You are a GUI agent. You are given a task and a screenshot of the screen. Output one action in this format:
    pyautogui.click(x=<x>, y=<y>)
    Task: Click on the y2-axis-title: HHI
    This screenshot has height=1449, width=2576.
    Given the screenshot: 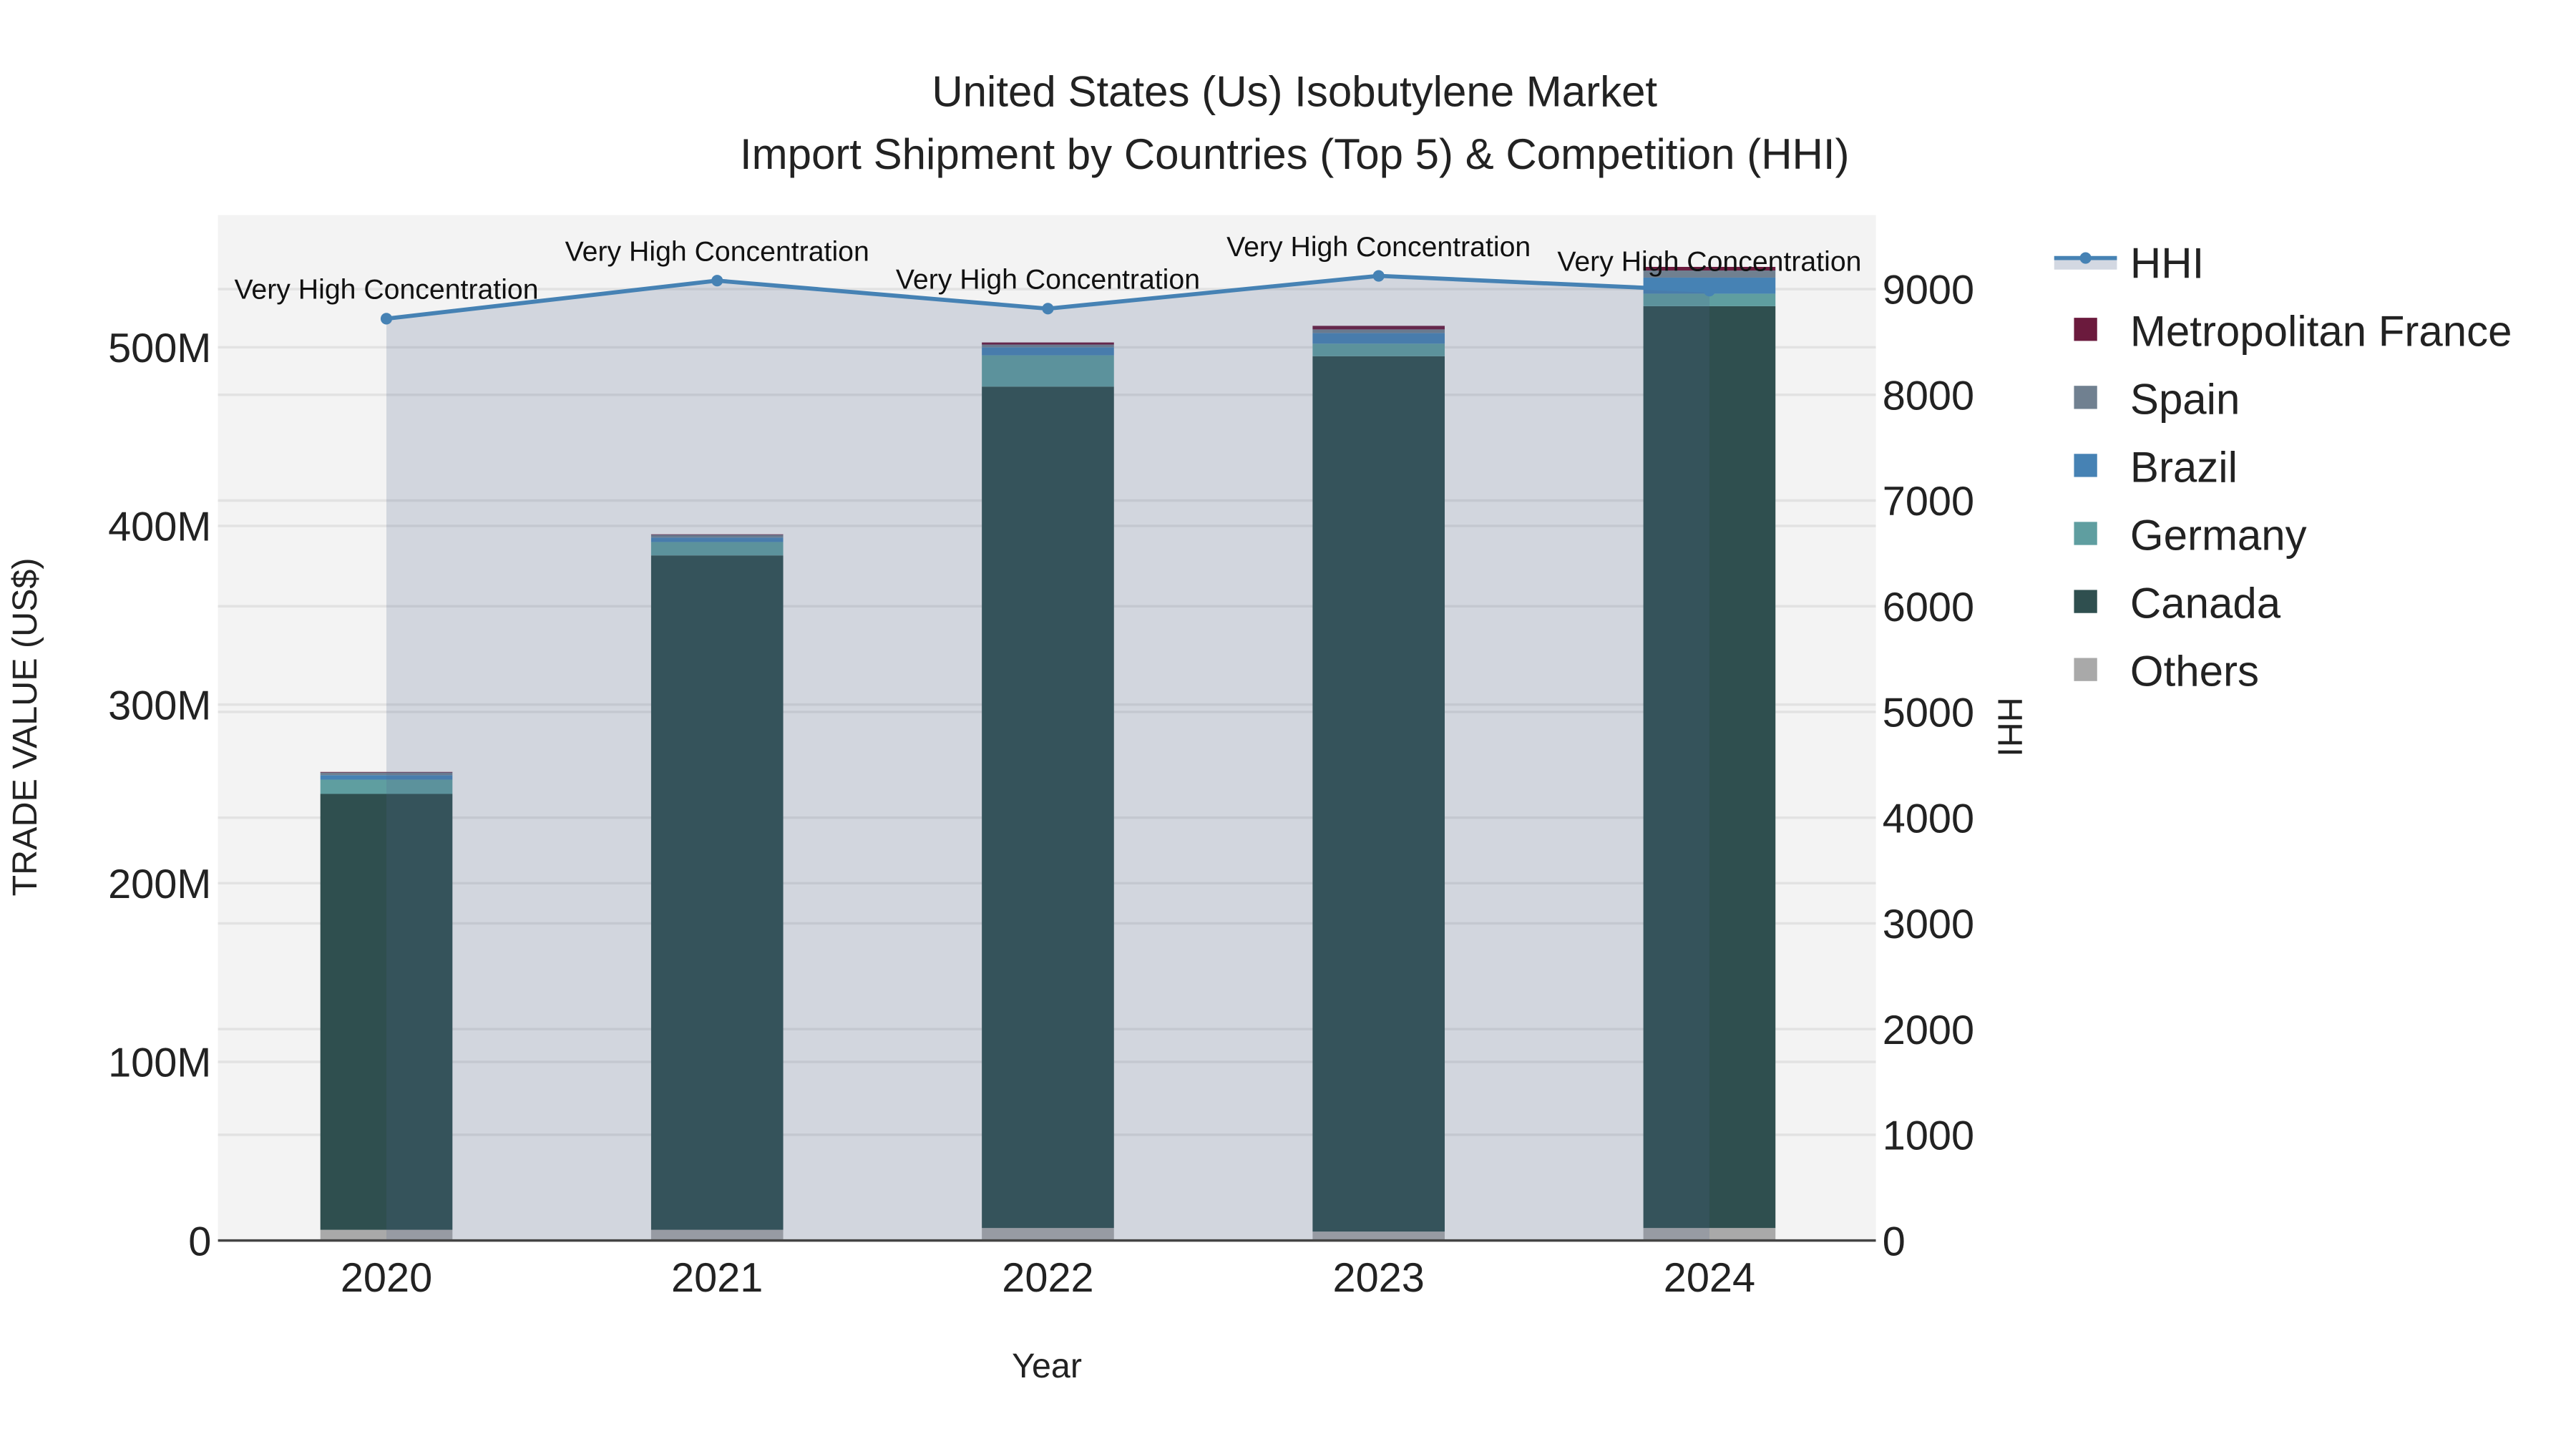 What is the action you would take?
    pyautogui.click(x=2009, y=726)
    